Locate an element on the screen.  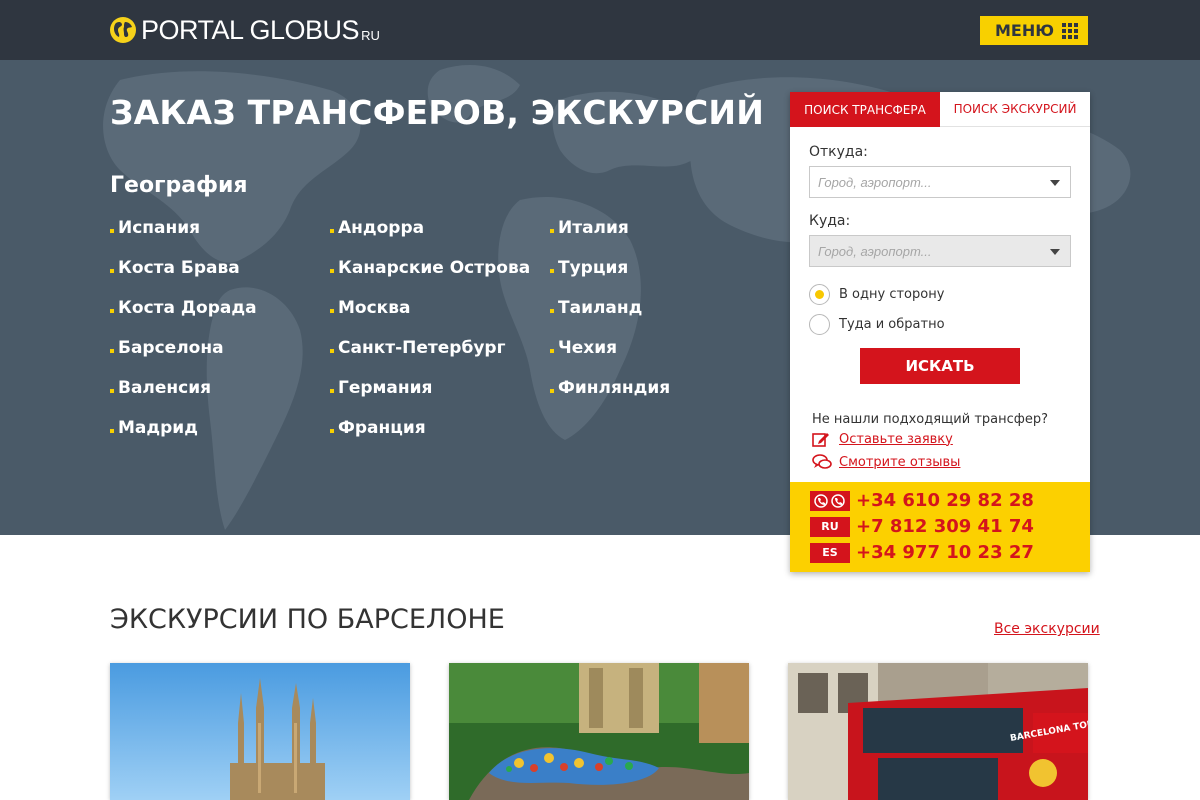
geo-link-czech: Чехия is located at coordinates (610, 358).